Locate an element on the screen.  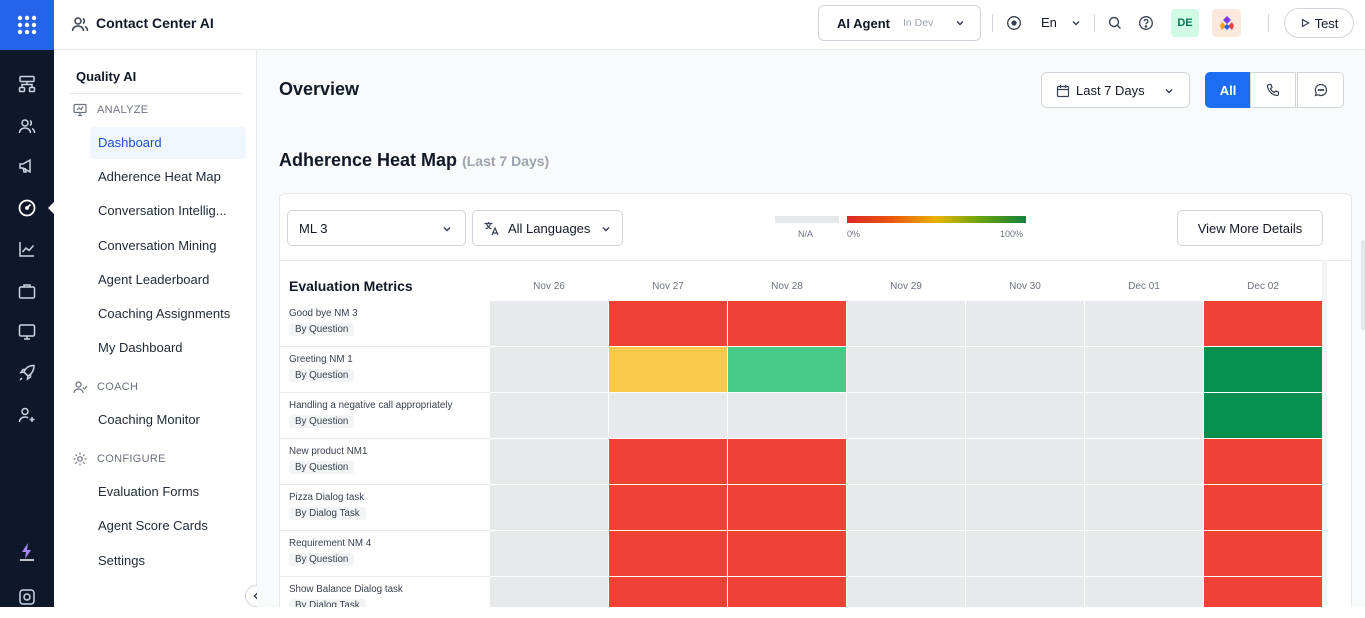
agent-selector: AI Agent In Dev is located at coordinates (899, 23).